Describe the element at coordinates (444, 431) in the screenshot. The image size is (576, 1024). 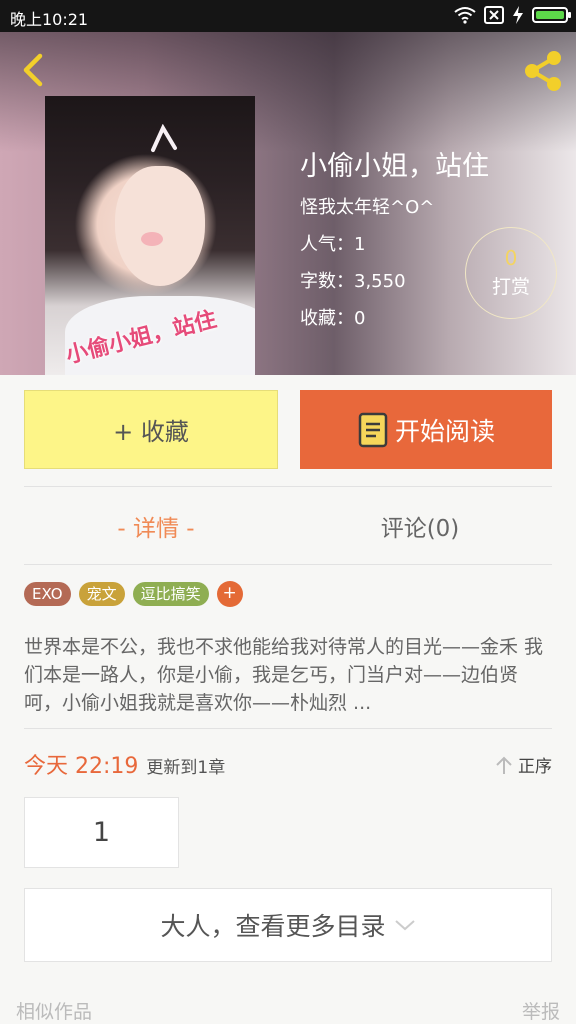
I see `start-reading-label: 开始阅读` at that location.